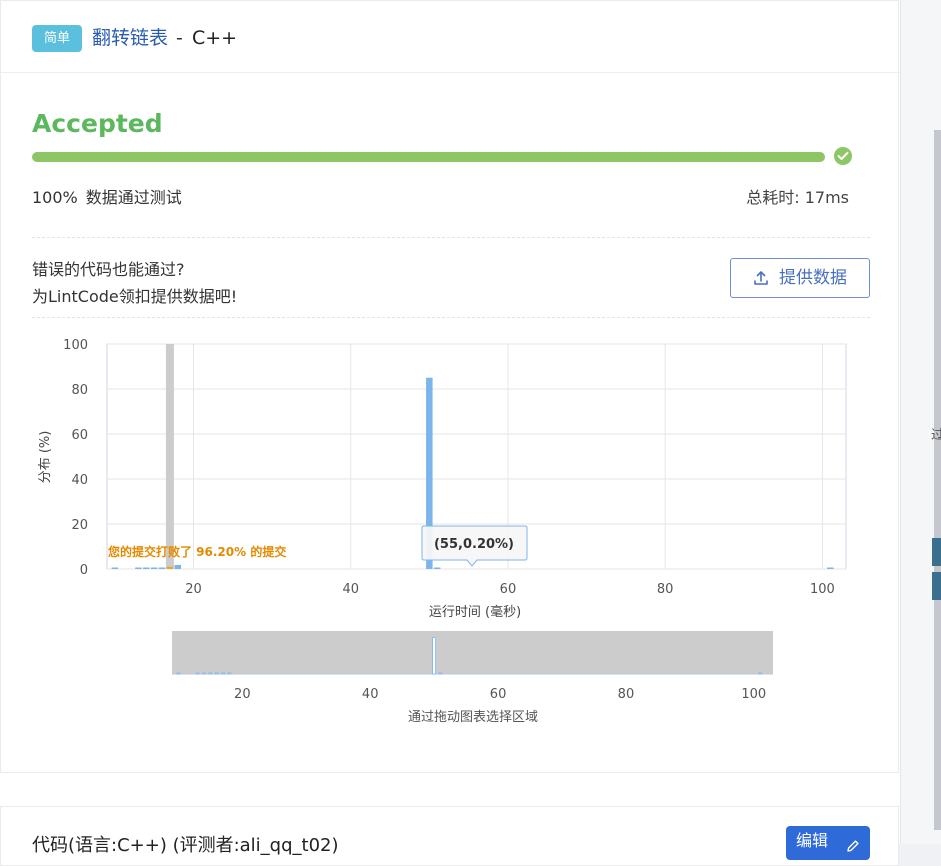 Image resolution: width=941 pixels, height=866 pixels. What do you see at coordinates (135, 296) in the screenshot?
I see `feedback-line-2: 为LintCode领扣提供数据吧!` at bounding box center [135, 296].